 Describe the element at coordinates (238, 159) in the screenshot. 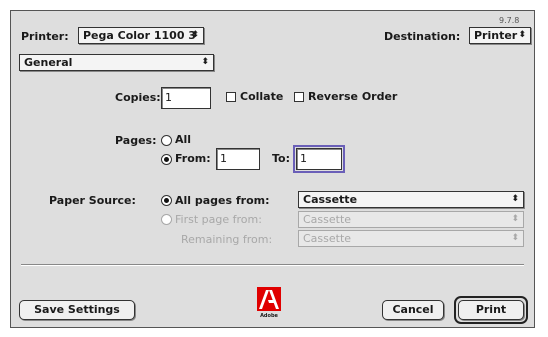

I see `pages-from-field: 1` at that location.